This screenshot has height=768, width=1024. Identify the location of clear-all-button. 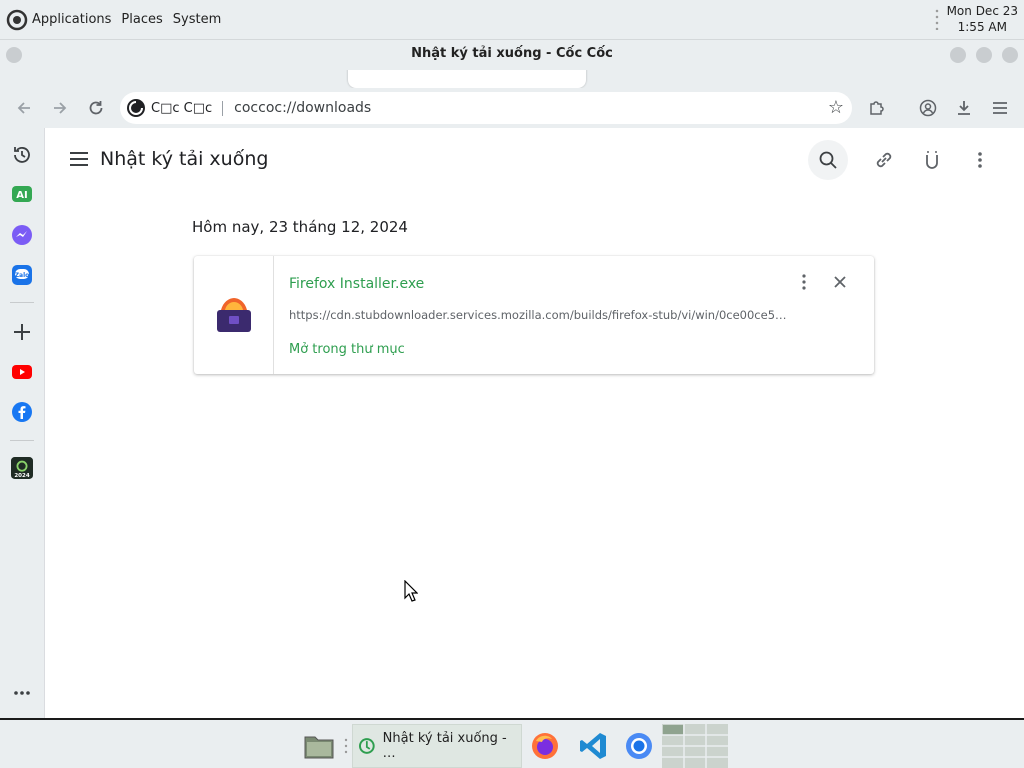
(932, 160).